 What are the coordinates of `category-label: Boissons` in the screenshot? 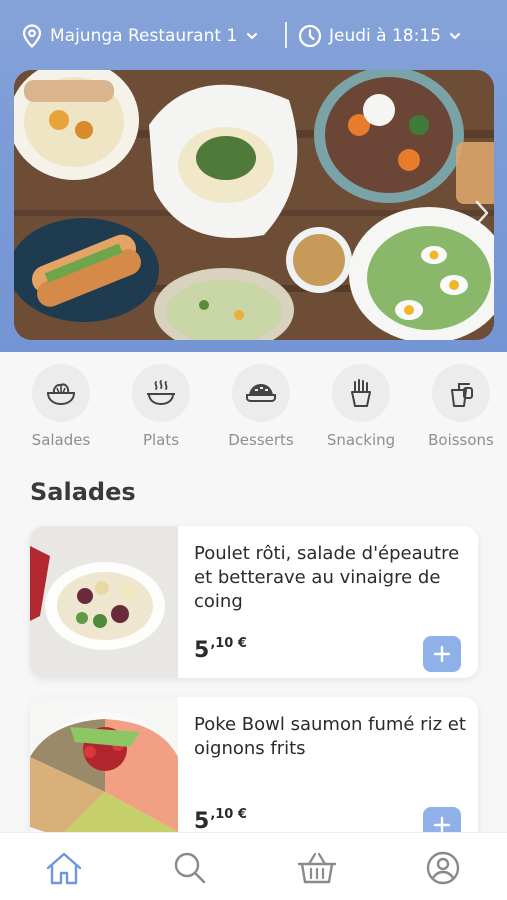 It's located at (461, 440).